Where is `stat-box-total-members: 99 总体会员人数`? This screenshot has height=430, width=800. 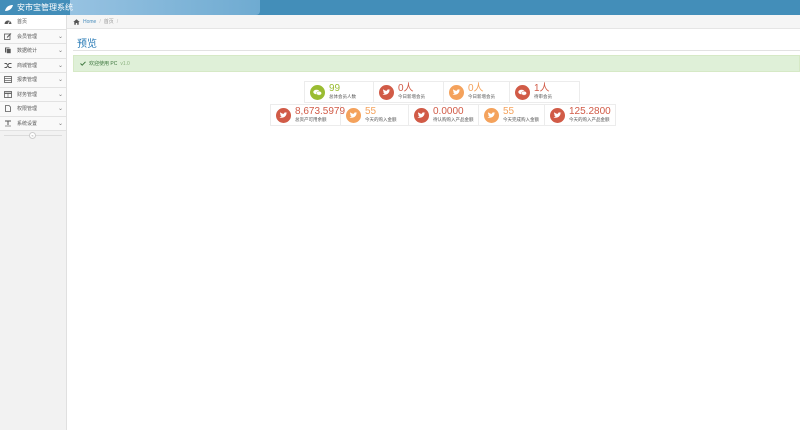 stat-box-total-members: 99 总体会员人数 is located at coordinates (339, 92).